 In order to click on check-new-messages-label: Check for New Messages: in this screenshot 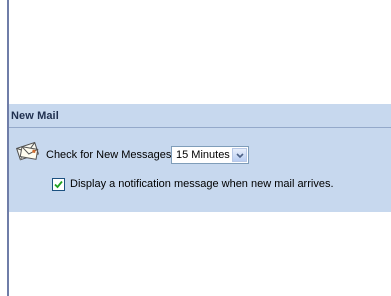, I will do `click(110, 155)`.